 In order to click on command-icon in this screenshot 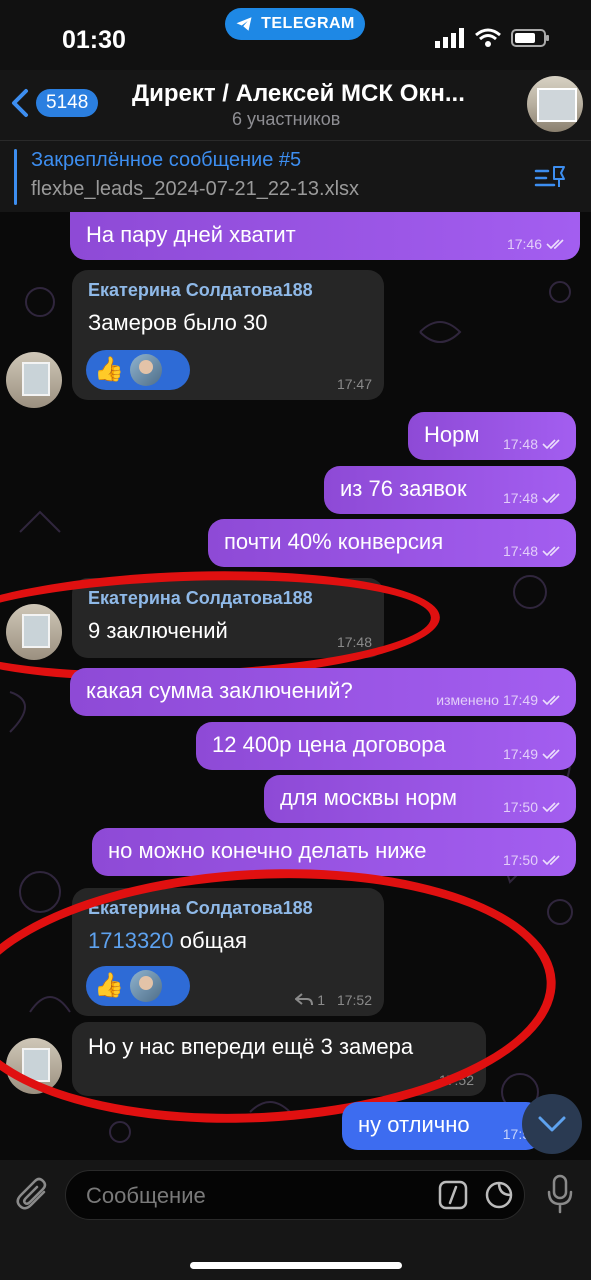, I will do `click(453, 1195)`.